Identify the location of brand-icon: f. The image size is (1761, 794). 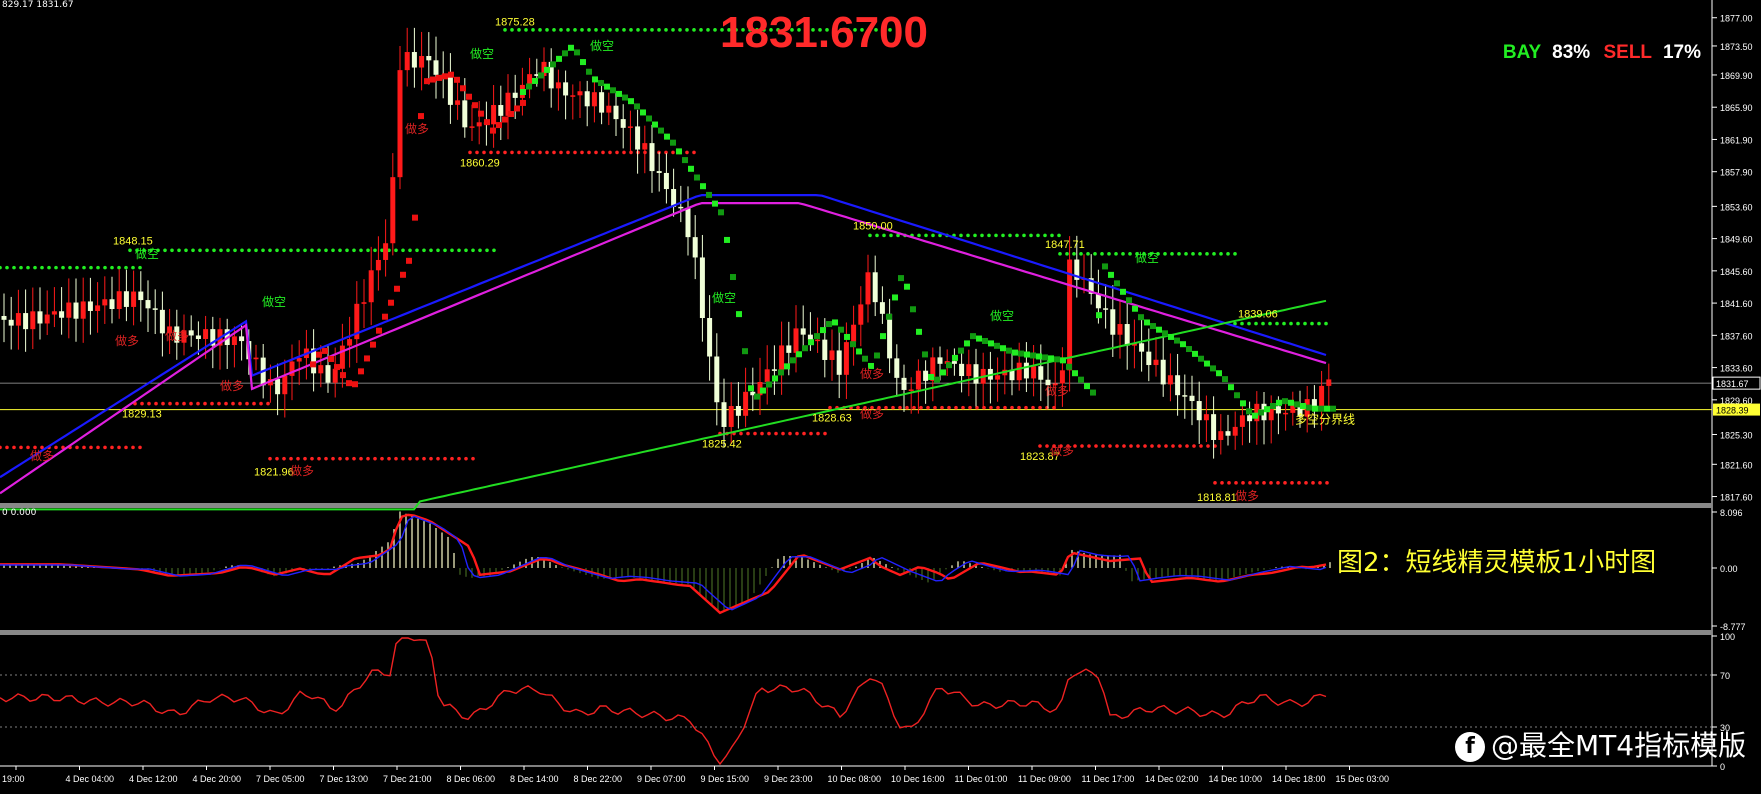
(1470, 747).